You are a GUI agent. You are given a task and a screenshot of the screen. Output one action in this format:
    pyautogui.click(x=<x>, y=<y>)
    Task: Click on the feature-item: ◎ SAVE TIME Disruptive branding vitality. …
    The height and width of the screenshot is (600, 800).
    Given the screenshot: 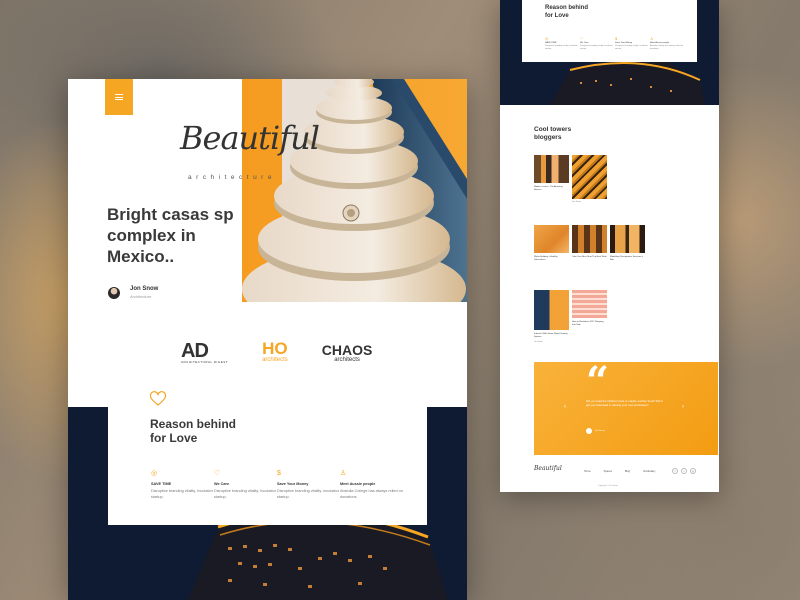 What is the action you would take?
    pyautogui.click(x=562, y=43)
    